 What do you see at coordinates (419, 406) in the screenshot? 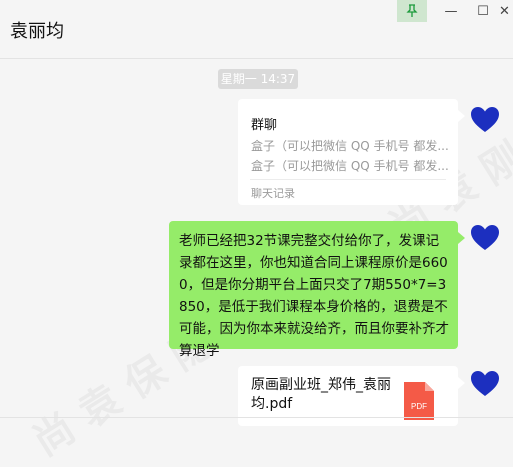
I see `pdf-label: PDF` at bounding box center [419, 406].